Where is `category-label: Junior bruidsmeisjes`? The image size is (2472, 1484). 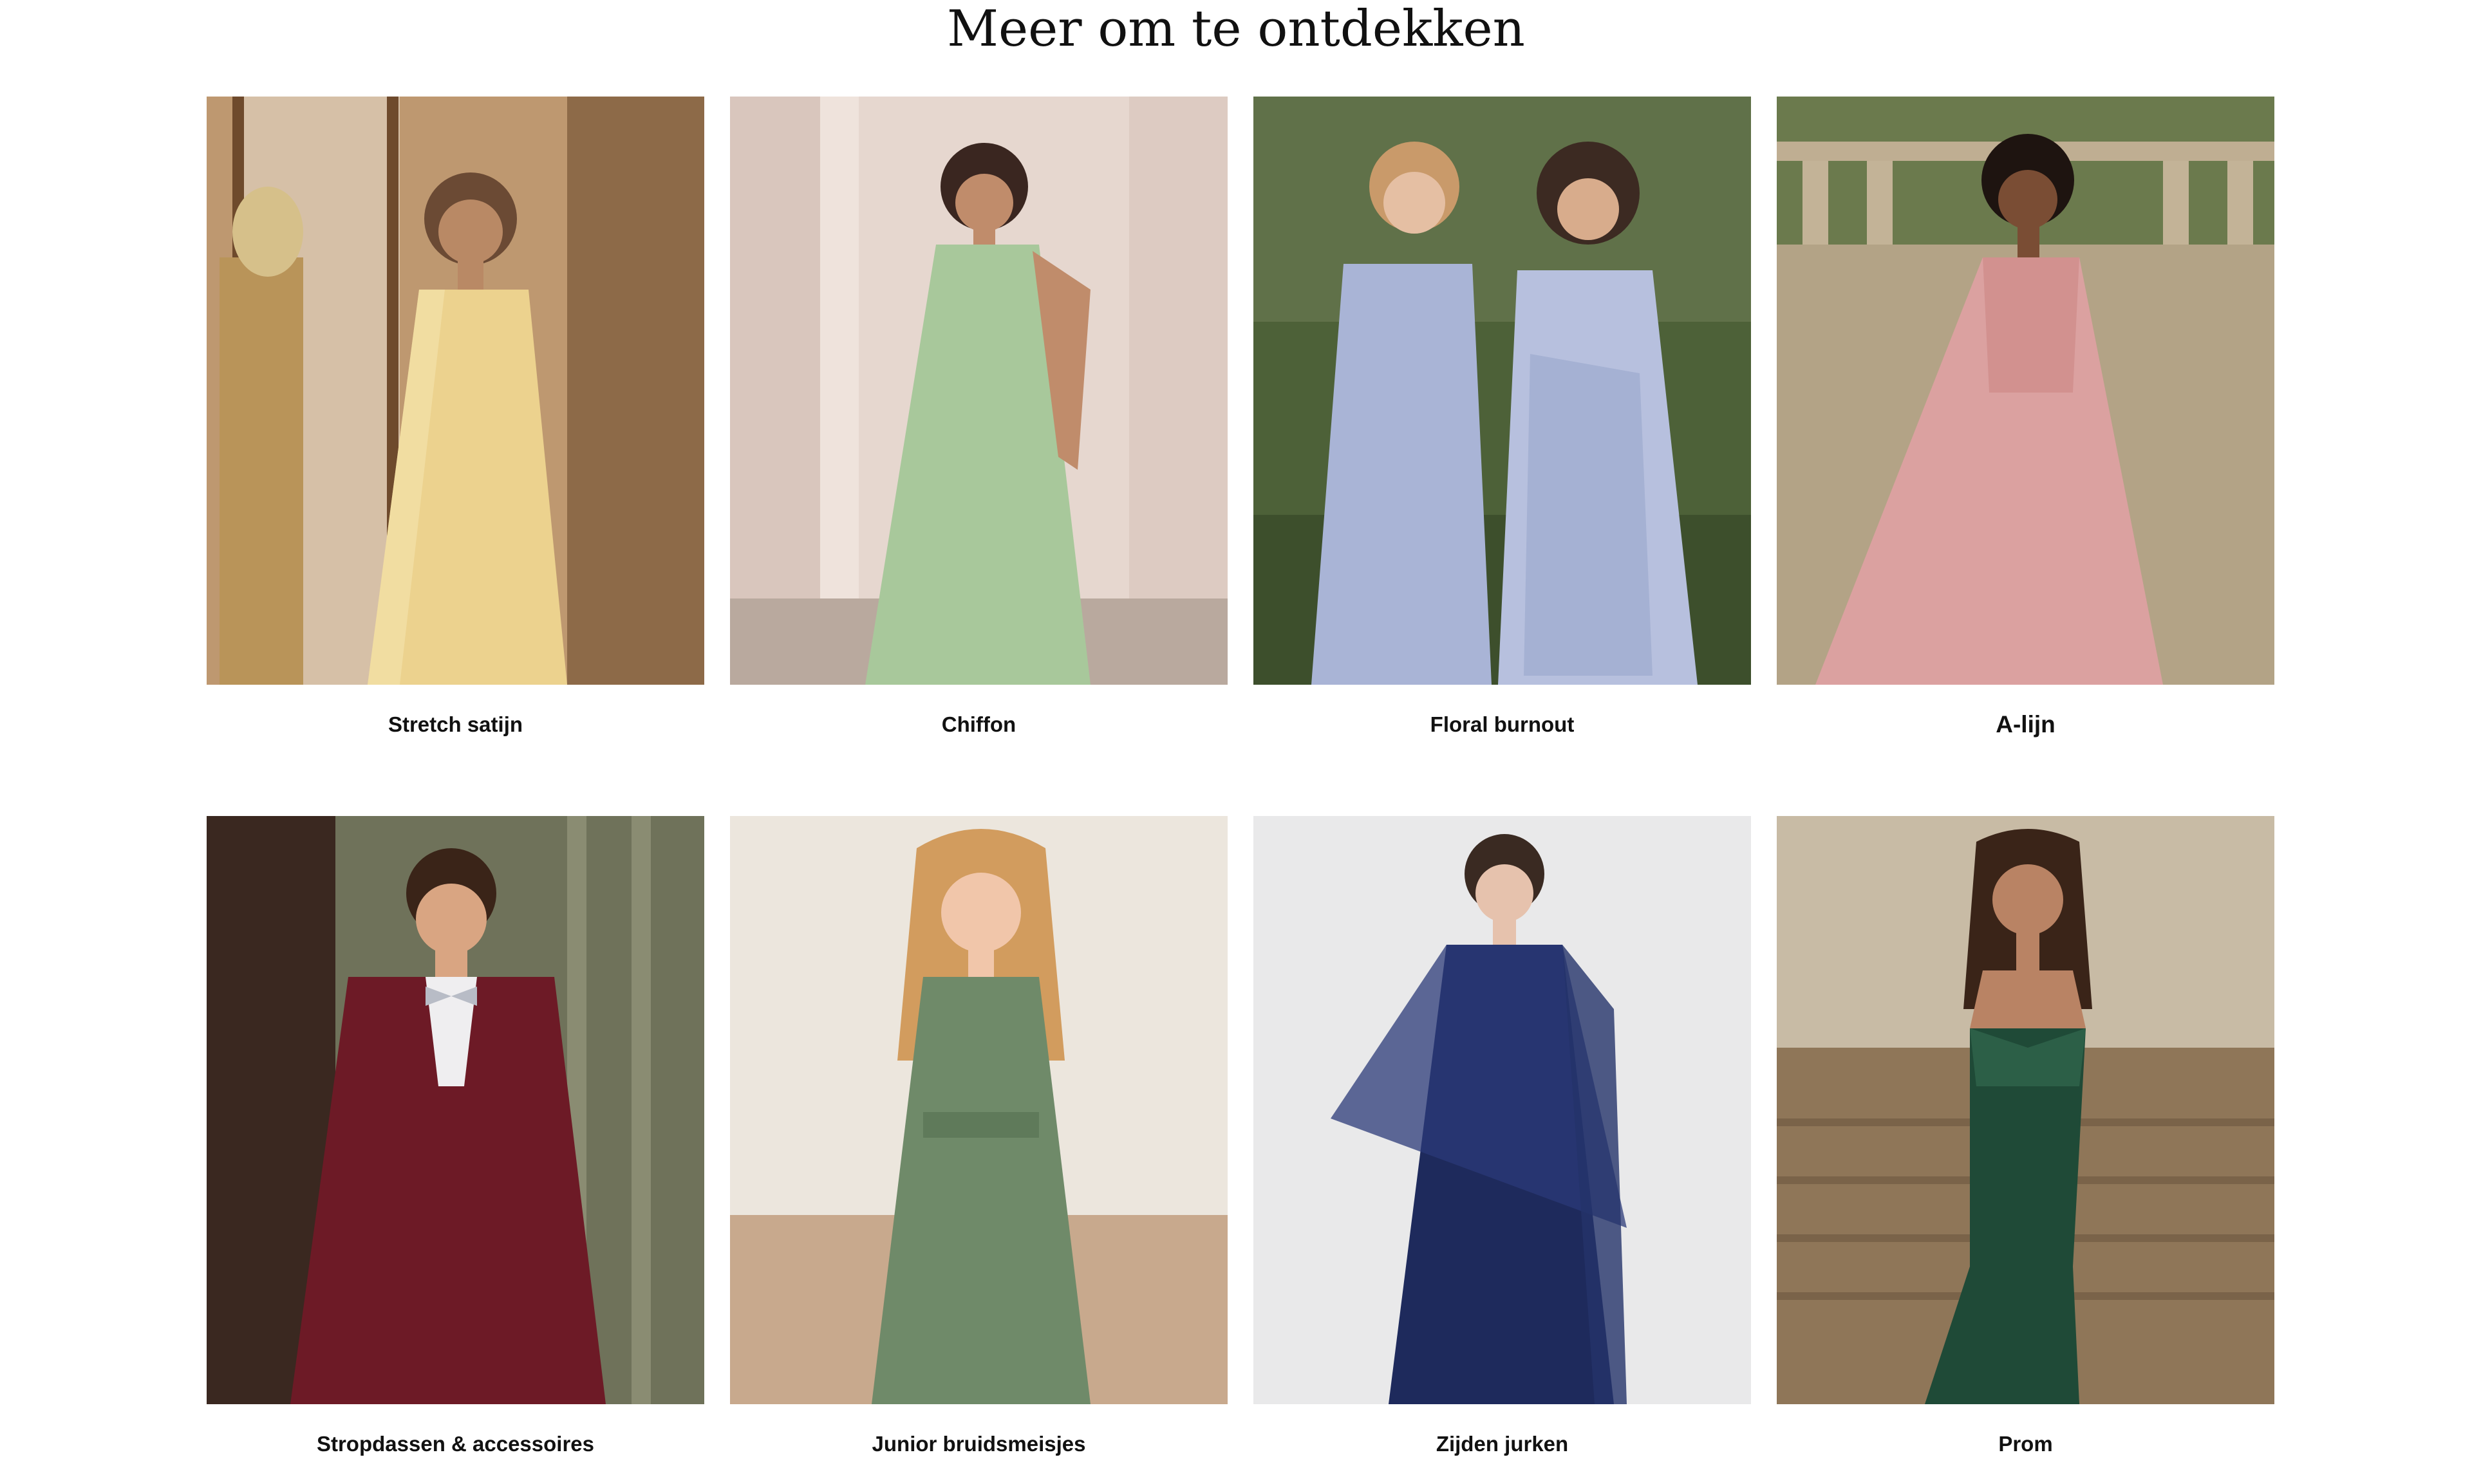
category-label: Junior bruidsmeisjes is located at coordinates (979, 1444).